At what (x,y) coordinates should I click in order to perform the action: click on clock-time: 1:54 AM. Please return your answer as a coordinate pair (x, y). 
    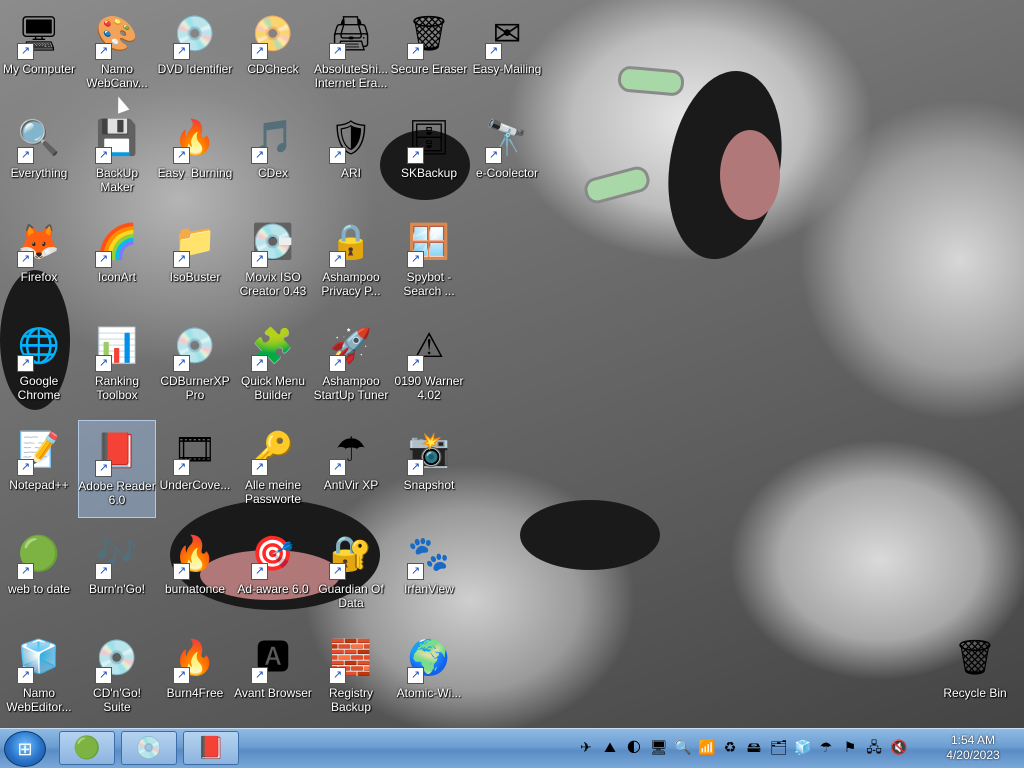
    Looking at the image, I should click on (973, 740).